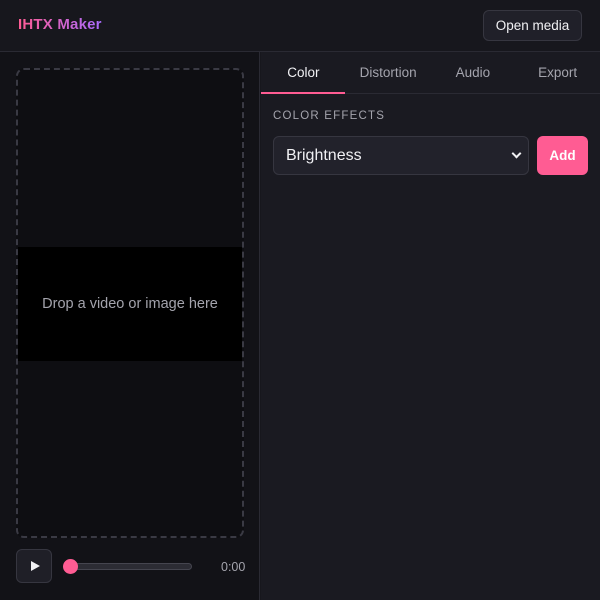 Image resolution: width=600 pixels, height=600 pixels. I want to click on tab-export: Export, so click(557, 72).